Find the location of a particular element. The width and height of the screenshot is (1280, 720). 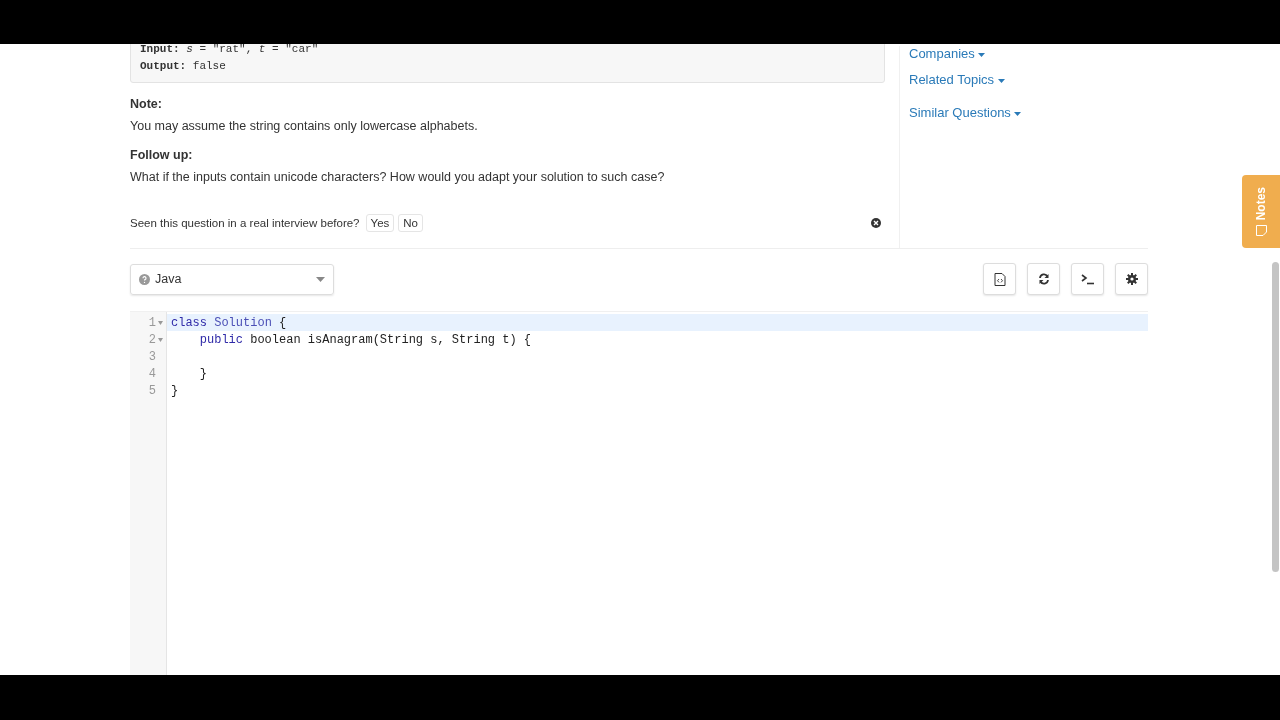

section-heading: Follow up: is located at coordinates (162, 155).